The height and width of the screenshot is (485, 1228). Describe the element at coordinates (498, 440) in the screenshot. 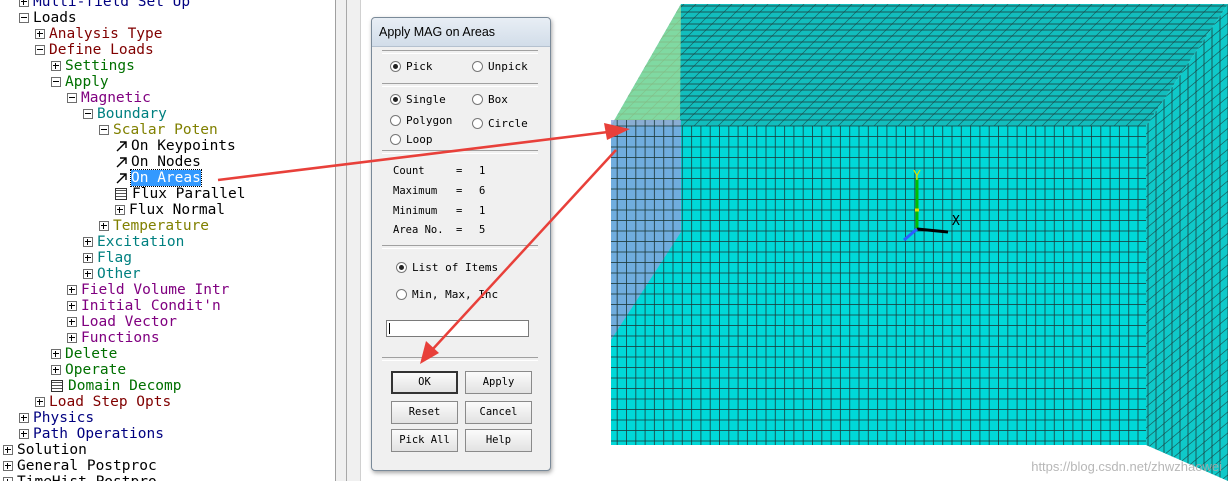

I see `help-button: Help` at that location.